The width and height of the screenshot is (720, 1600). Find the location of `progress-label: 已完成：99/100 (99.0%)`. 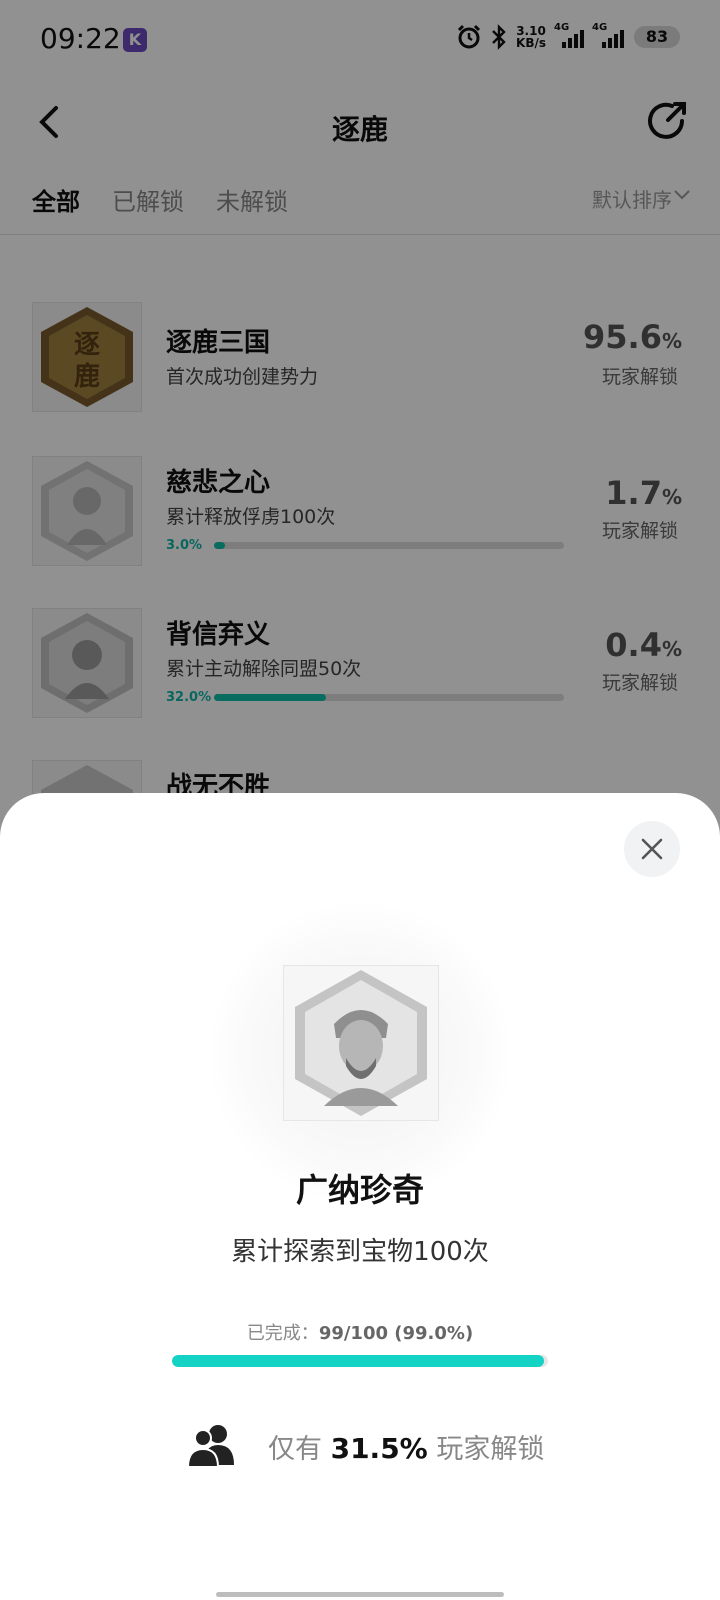

progress-label: 已完成：99/100 (99.0%) is located at coordinates (360, 1333).